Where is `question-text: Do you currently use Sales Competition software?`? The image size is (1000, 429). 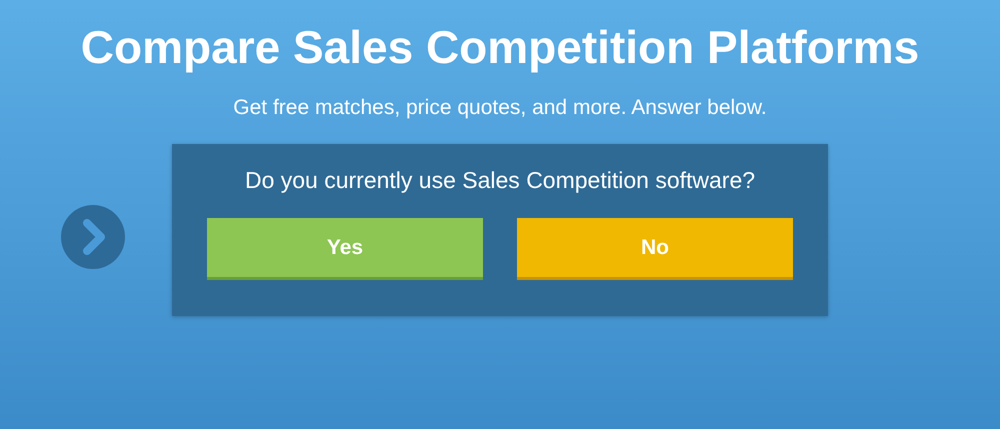 question-text: Do you currently use Sales Competition software? is located at coordinates (500, 180).